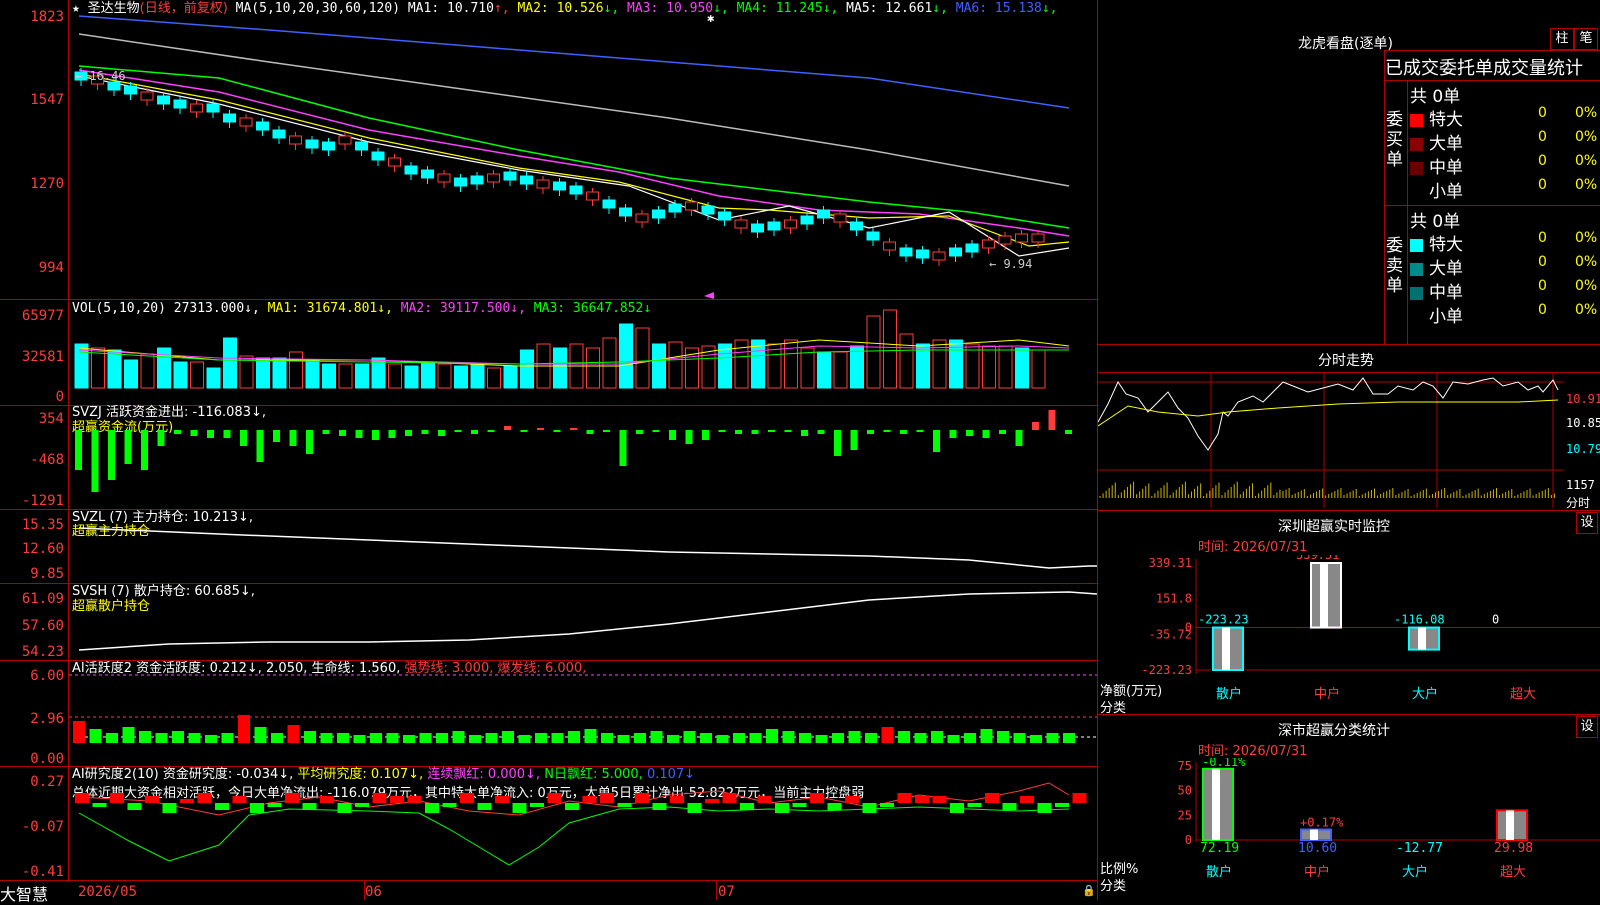 The width and height of the screenshot is (1600, 905). I want to click on svsh-chart, so click(583, 622).